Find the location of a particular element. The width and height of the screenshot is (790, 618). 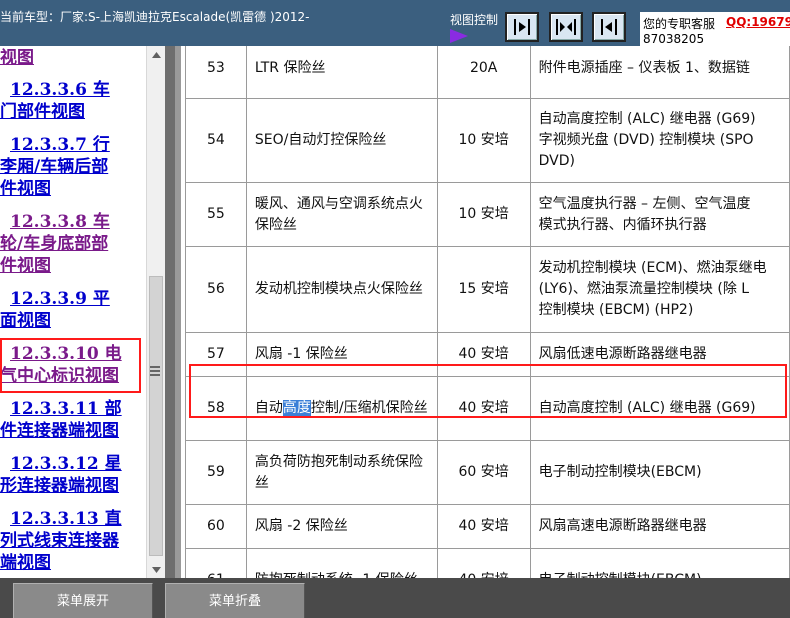

nav-item-label: 12.3.3.9 平 is located at coordinates (60, 299).